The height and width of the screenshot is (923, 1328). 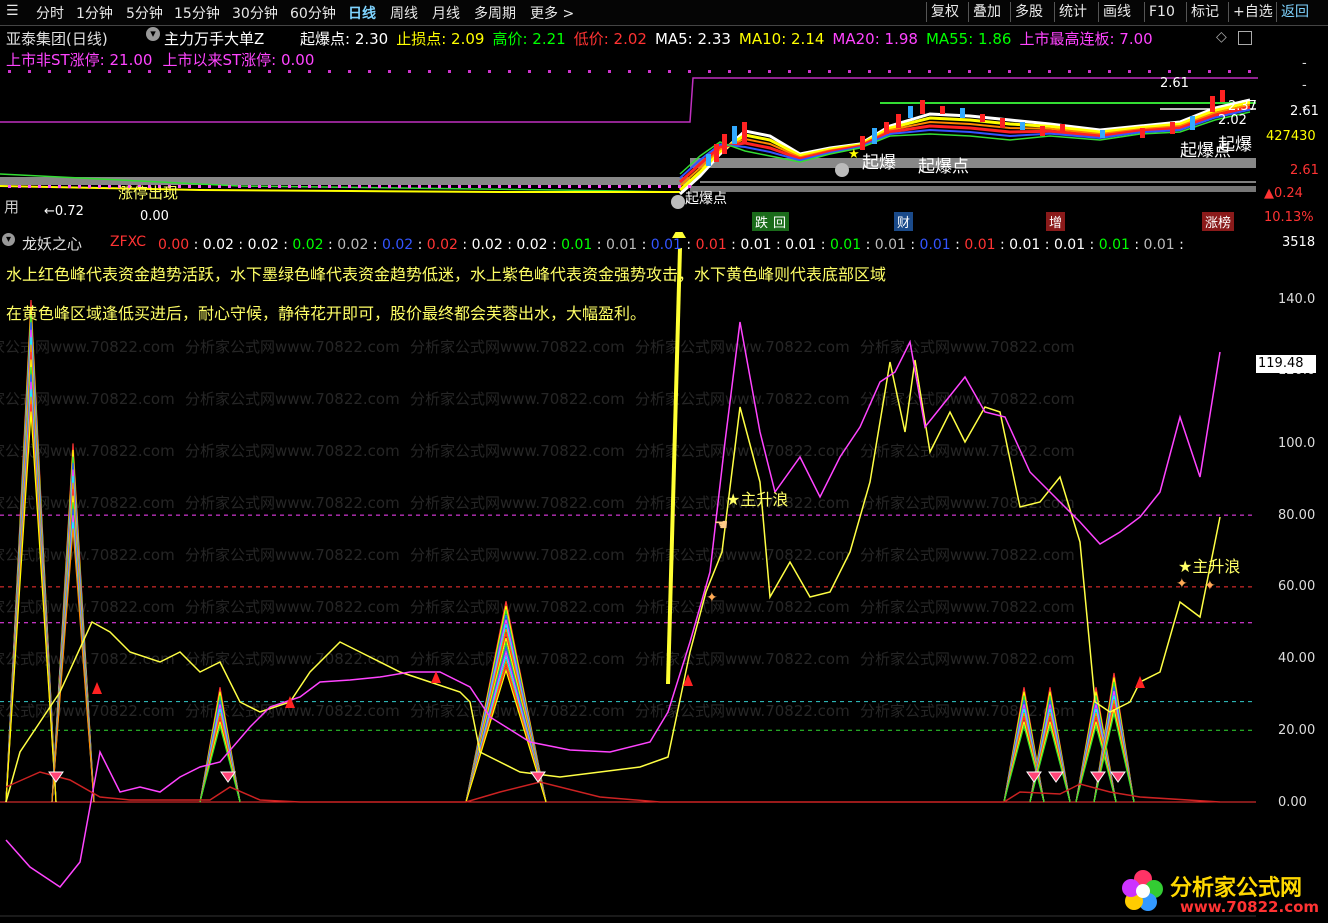 What do you see at coordinates (733, 499) in the screenshot?
I see `star-icon: ★` at bounding box center [733, 499].